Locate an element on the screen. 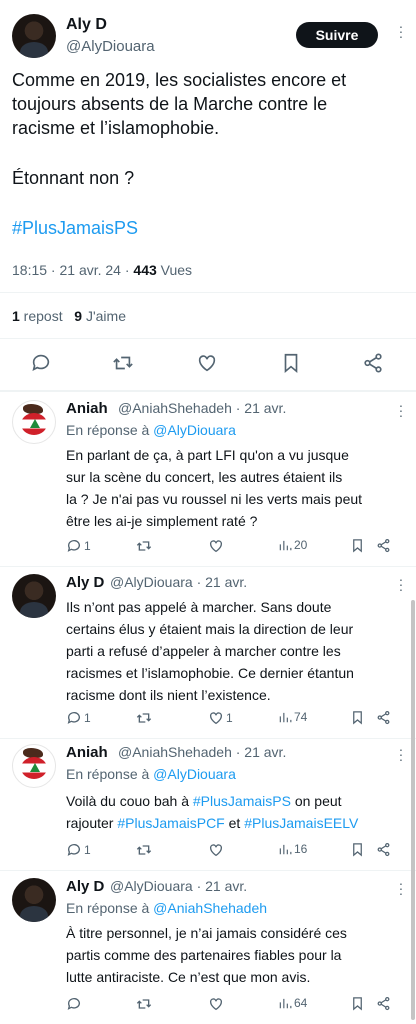 This screenshot has height=1024, width=416. reposts-label: repost is located at coordinates (41, 316).